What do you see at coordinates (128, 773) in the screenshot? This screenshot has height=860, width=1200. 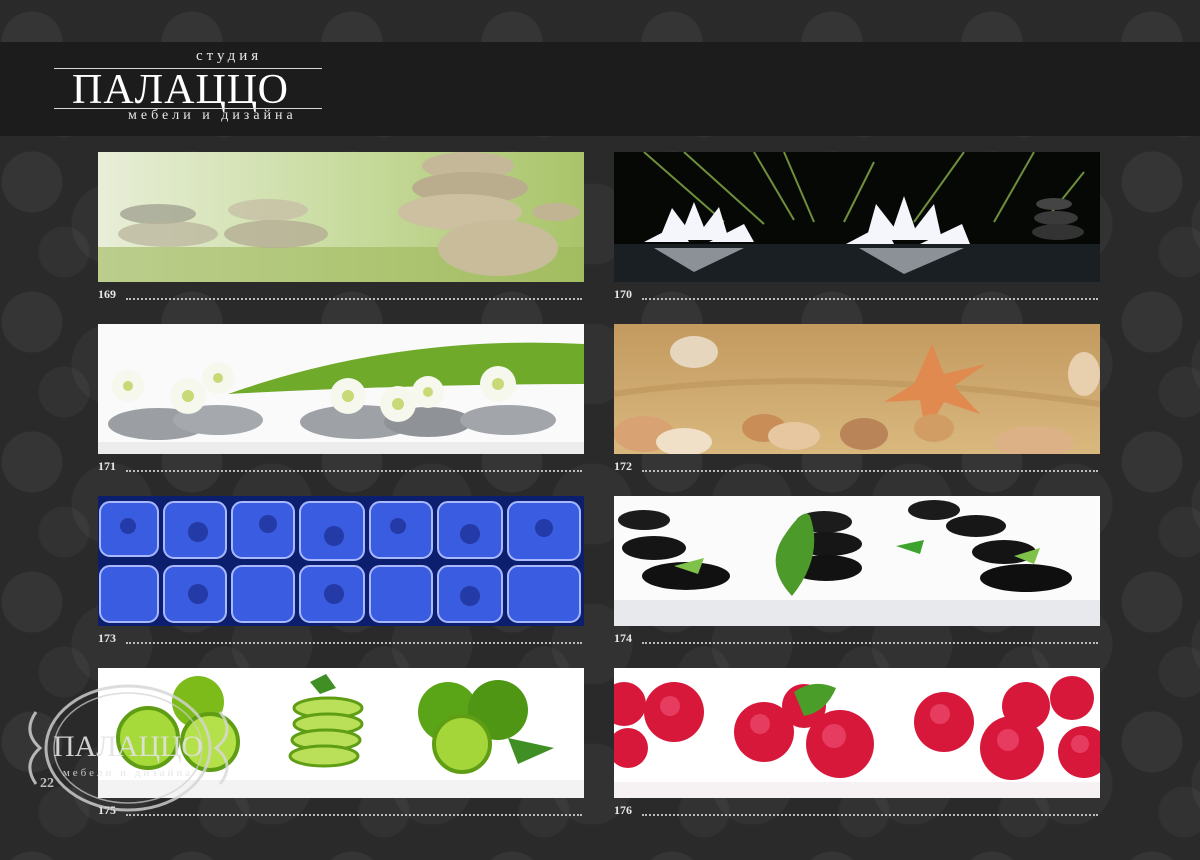 I see `watermark-sub-text: мебели и дизайна` at bounding box center [128, 773].